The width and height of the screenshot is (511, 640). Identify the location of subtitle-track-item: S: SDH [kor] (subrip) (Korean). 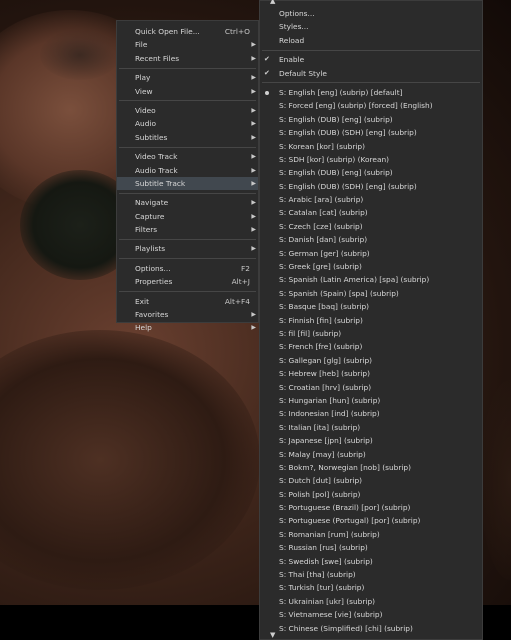
(371, 159).